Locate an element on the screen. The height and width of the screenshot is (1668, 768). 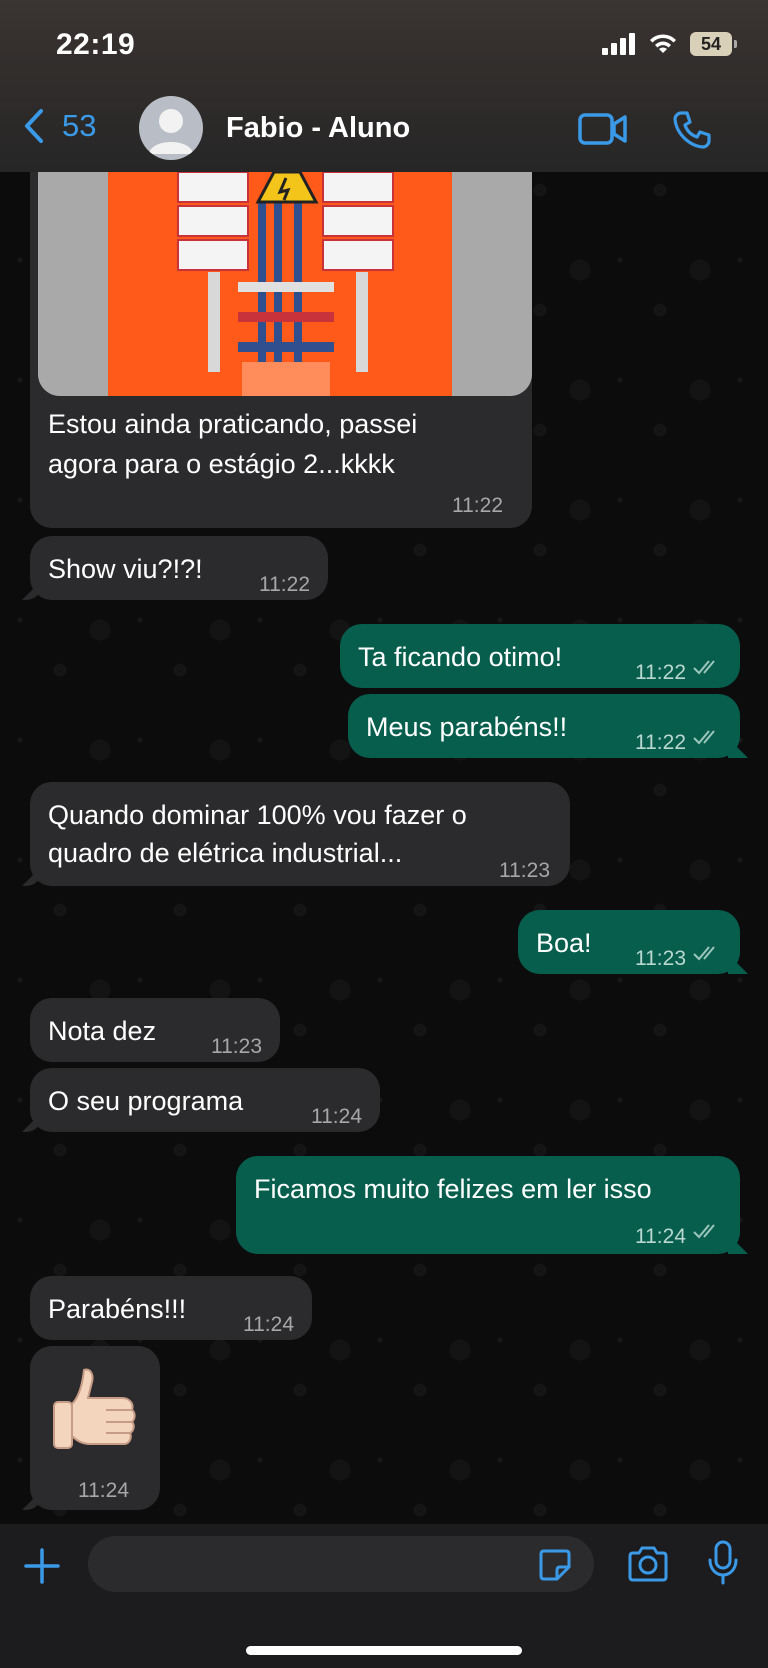
back-button: 53 is located at coordinates (59, 126).